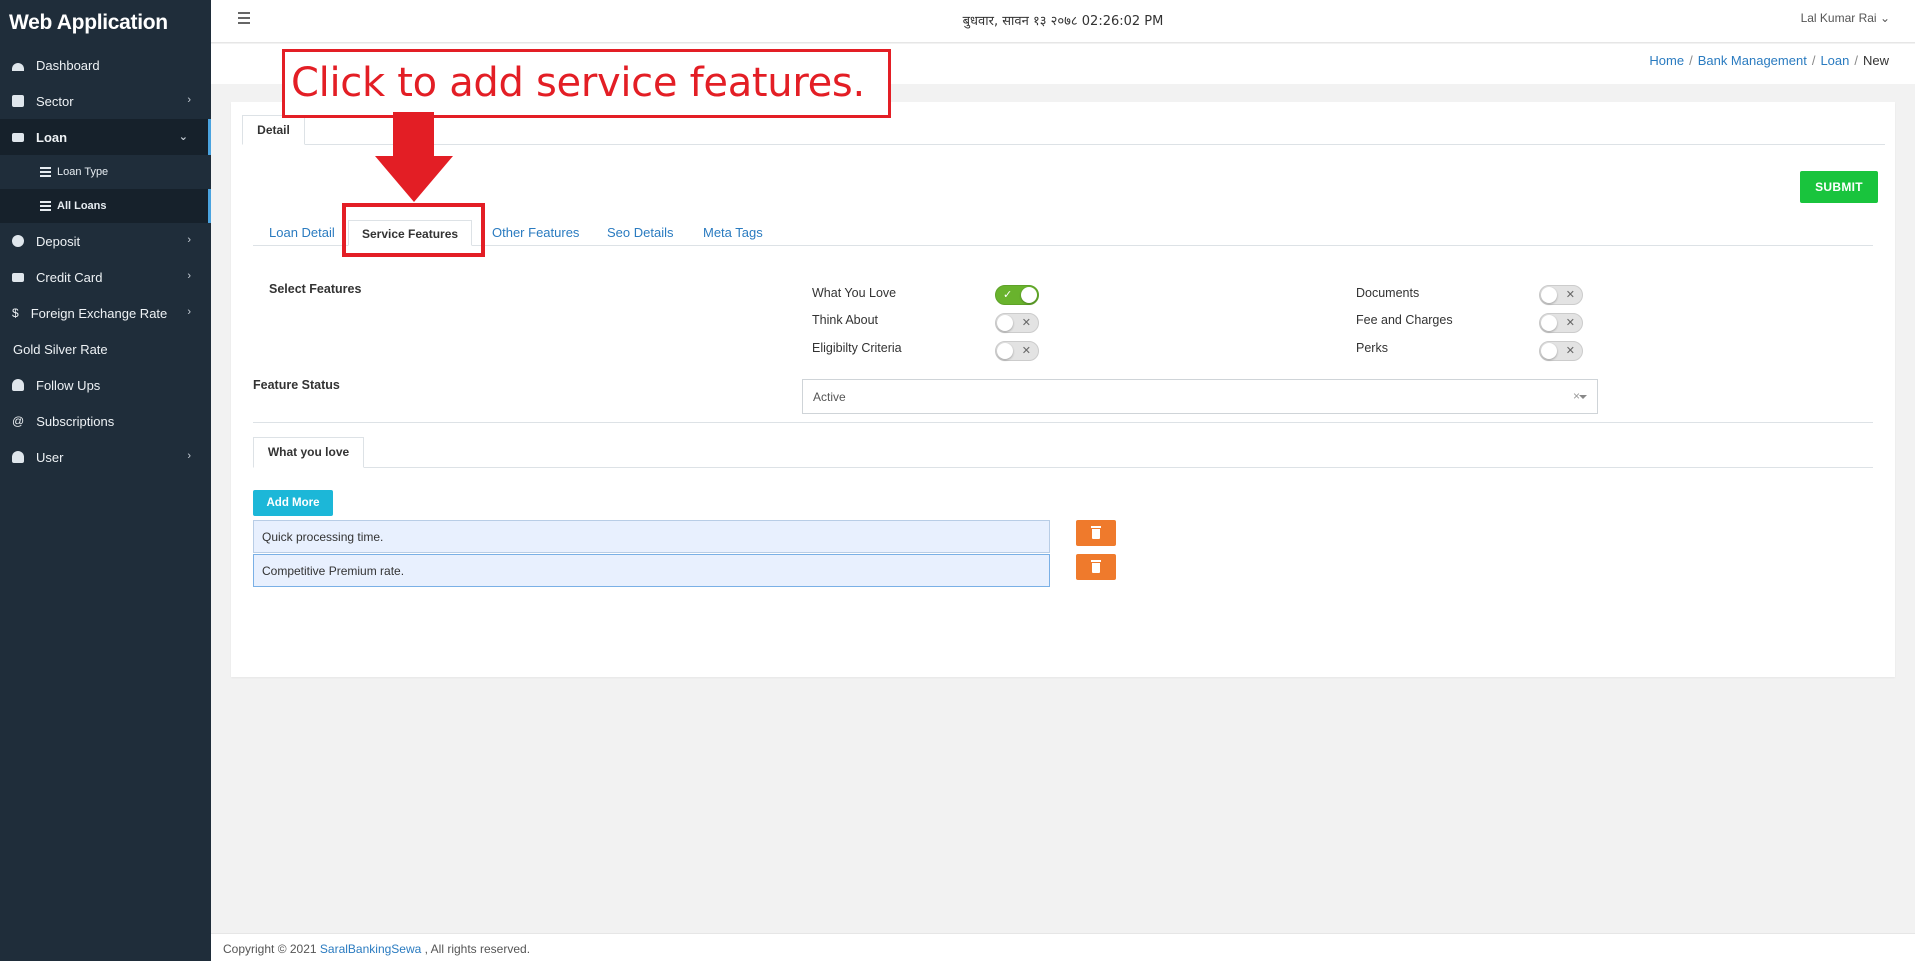 The height and width of the screenshot is (961, 1915). Describe the element at coordinates (105, 65) in the screenshot. I see `sidebar-item-dashboard: Dashboard` at that location.